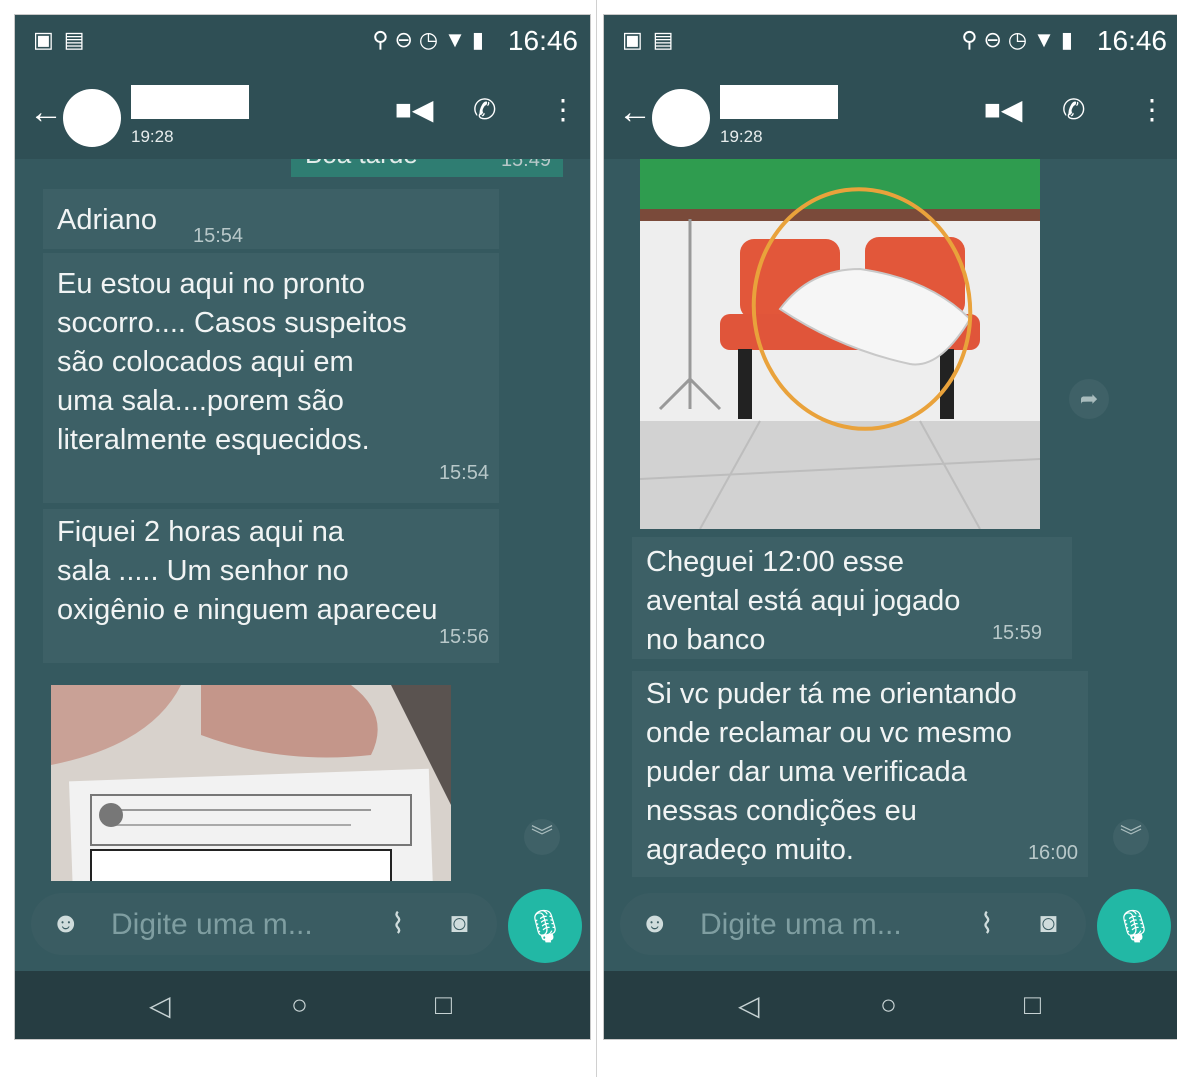  I want to click on forward-arrow-icon: ➦, so click(1089, 399).